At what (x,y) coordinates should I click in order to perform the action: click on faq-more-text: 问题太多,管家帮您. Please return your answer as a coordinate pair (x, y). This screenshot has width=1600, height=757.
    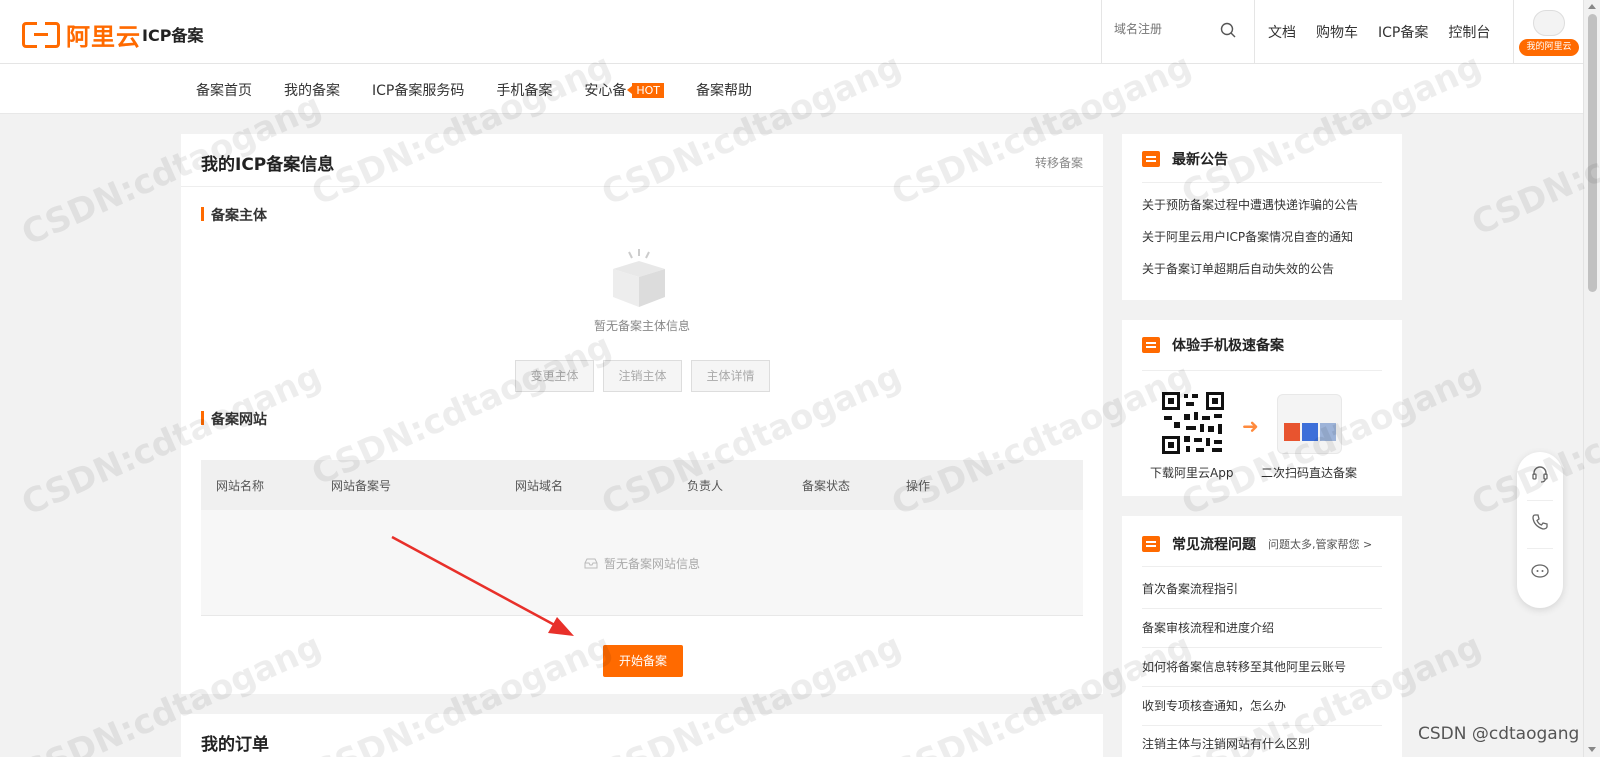
    Looking at the image, I should click on (1314, 544).